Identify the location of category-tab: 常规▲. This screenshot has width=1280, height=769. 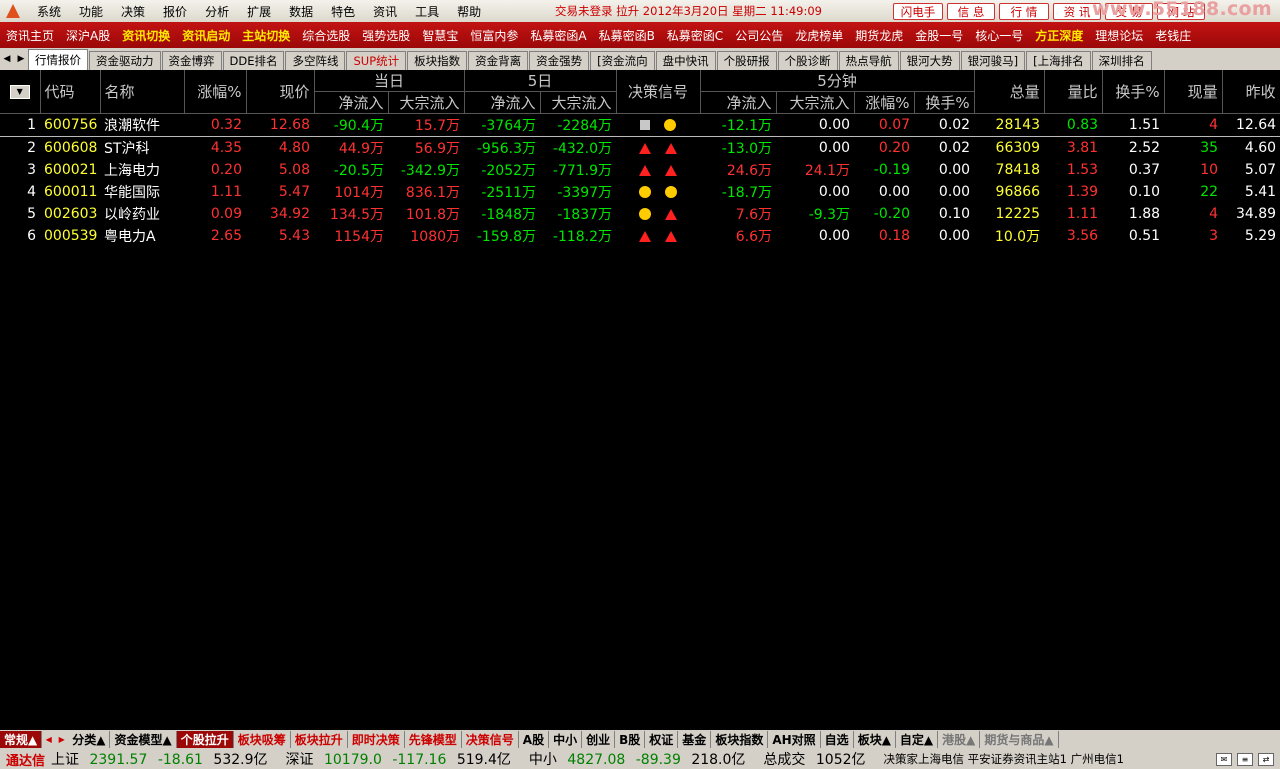
(21, 739).